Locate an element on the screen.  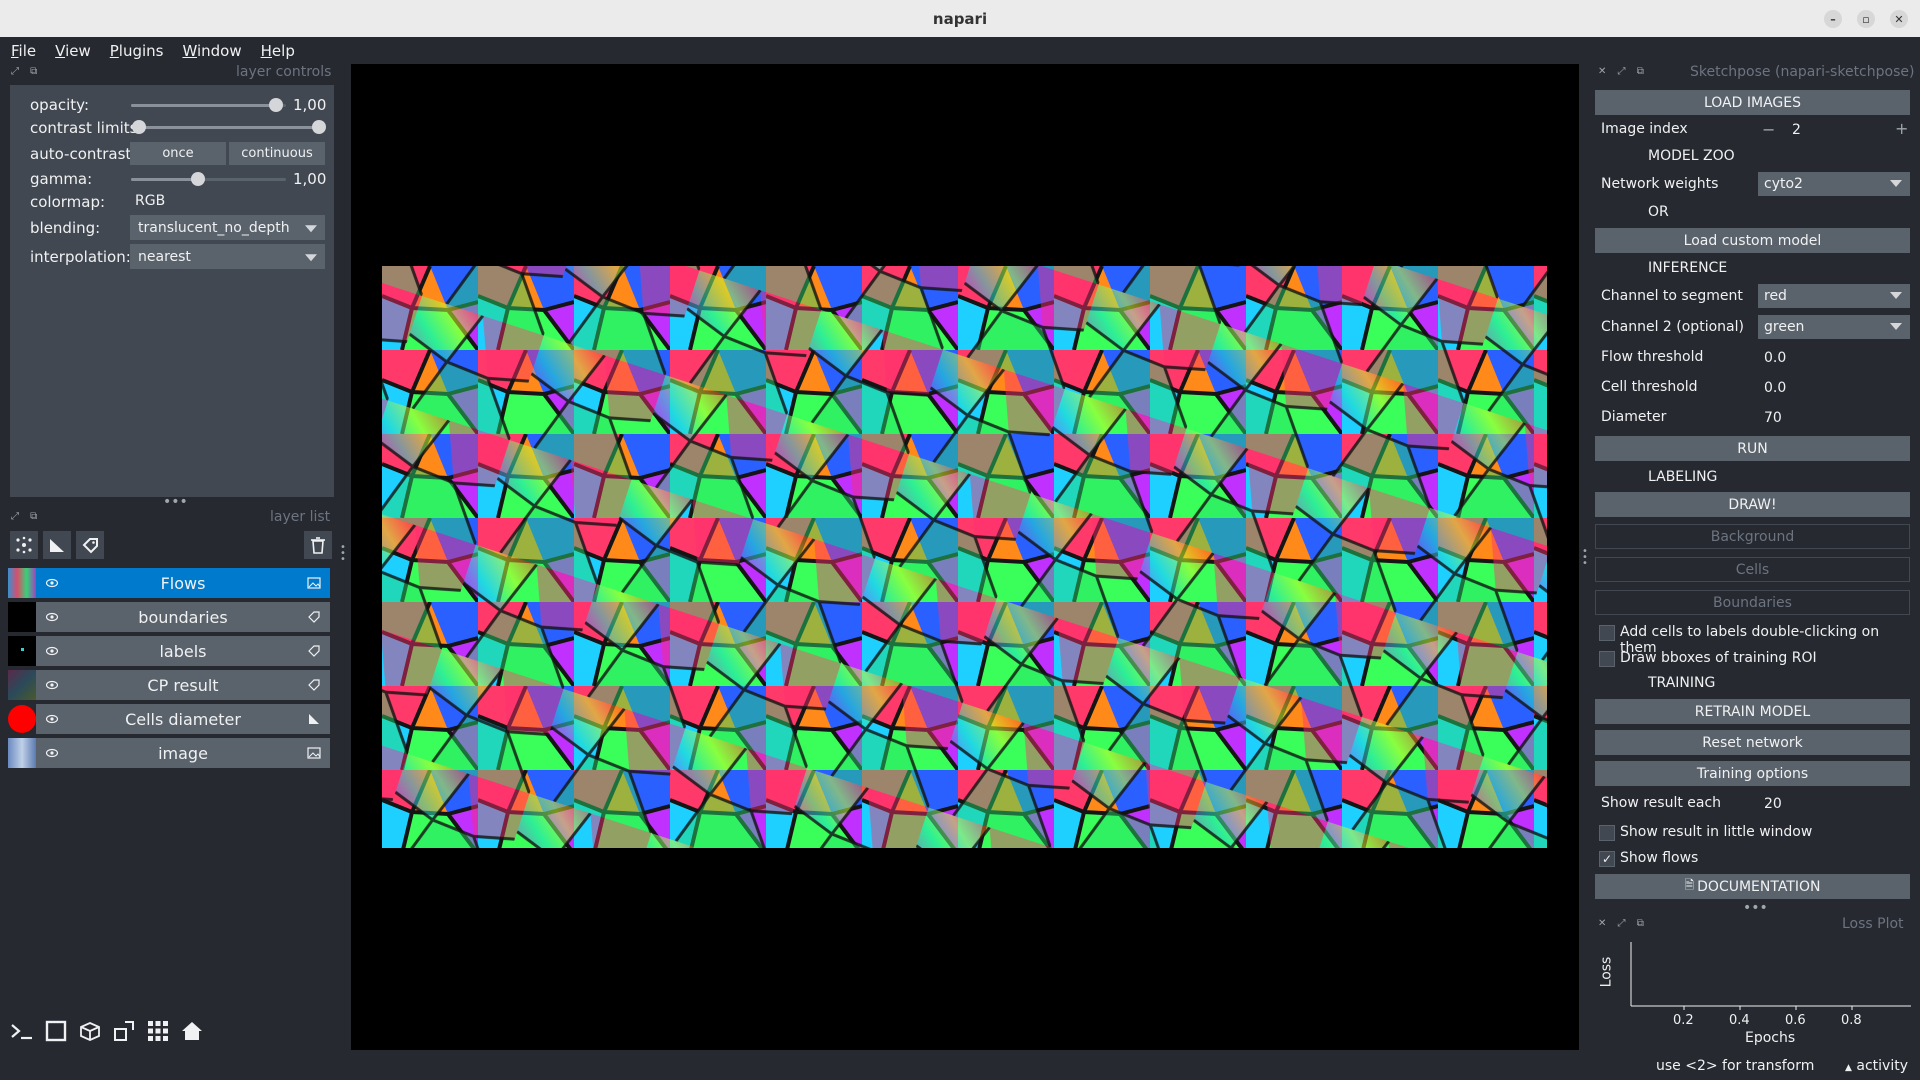
layer-item-labels: labels is located at coordinates (169, 651).